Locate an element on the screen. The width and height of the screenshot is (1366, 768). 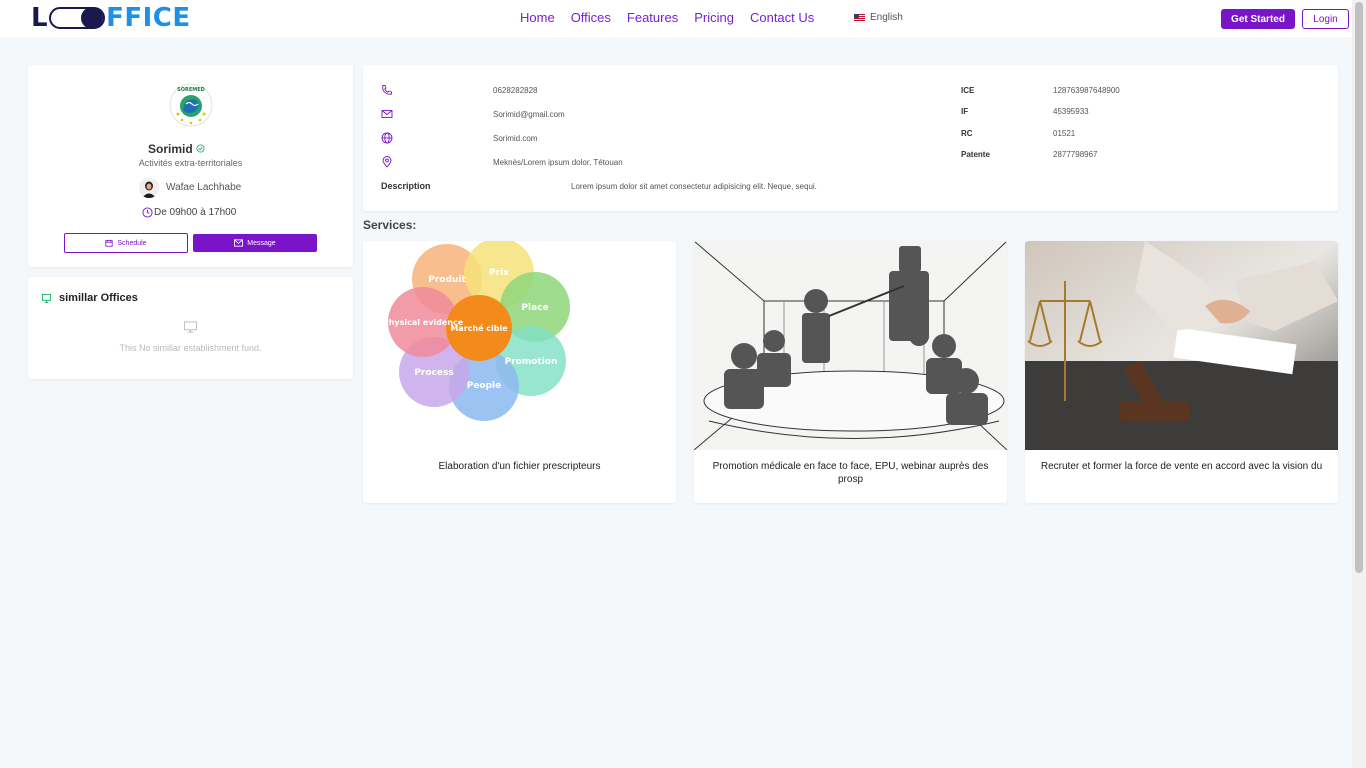
phone-icon is located at coordinates (387, 90).